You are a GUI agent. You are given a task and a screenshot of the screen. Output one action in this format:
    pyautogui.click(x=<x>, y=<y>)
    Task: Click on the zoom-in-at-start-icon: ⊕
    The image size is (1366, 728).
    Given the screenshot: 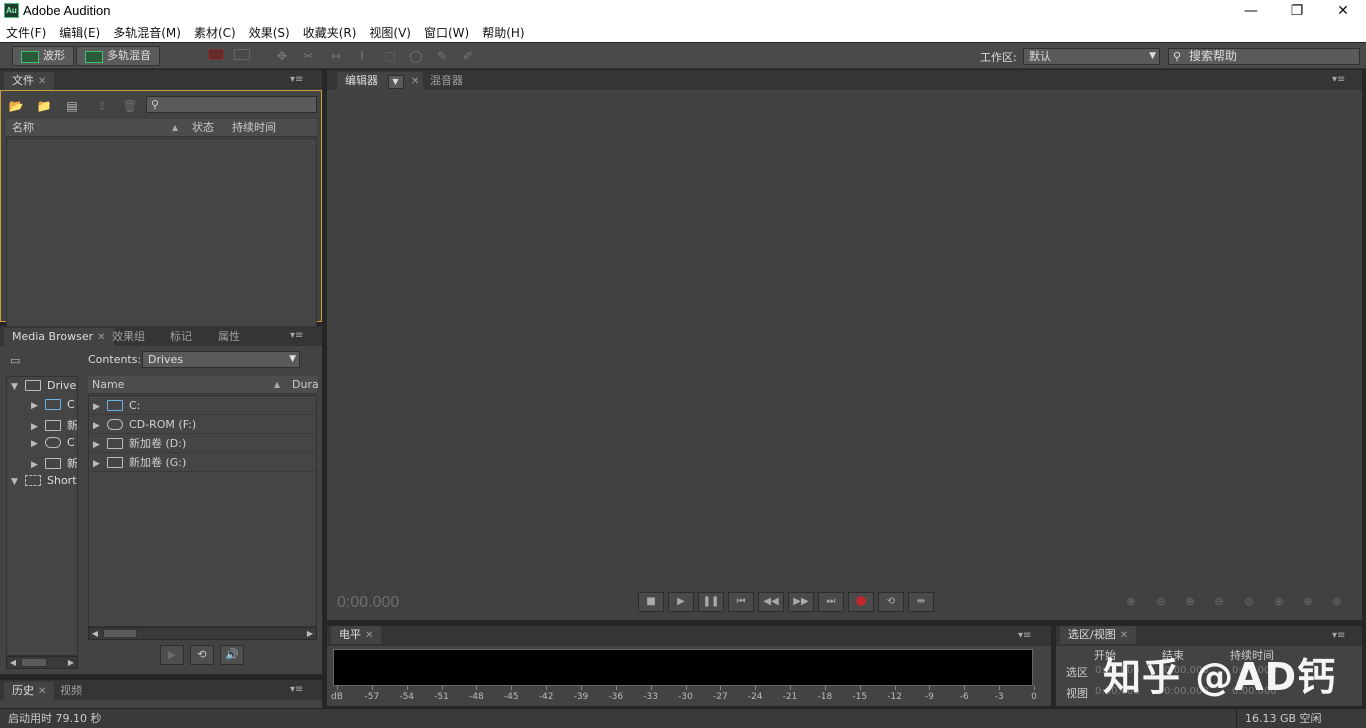 What is the action you would take?
    pyautogui.click(x=1279, y=603)
    